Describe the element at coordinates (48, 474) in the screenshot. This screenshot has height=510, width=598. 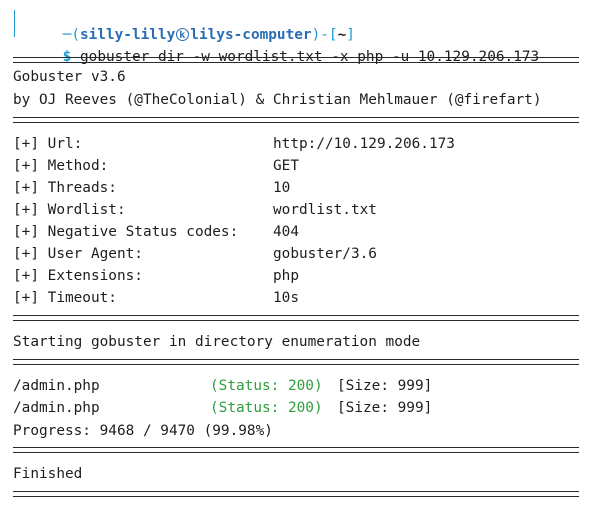
I see `finished-line: Finished` at that location.